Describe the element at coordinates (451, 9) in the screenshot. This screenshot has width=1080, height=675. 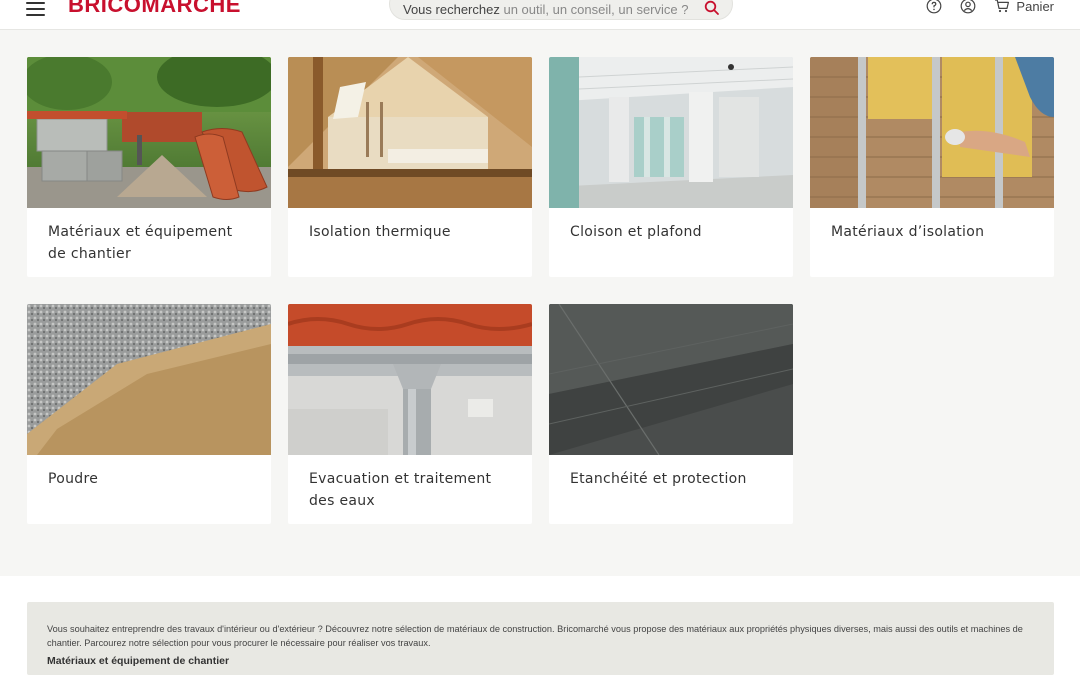
I see `search-placeholder-lead: Vous recherchez` at that location.